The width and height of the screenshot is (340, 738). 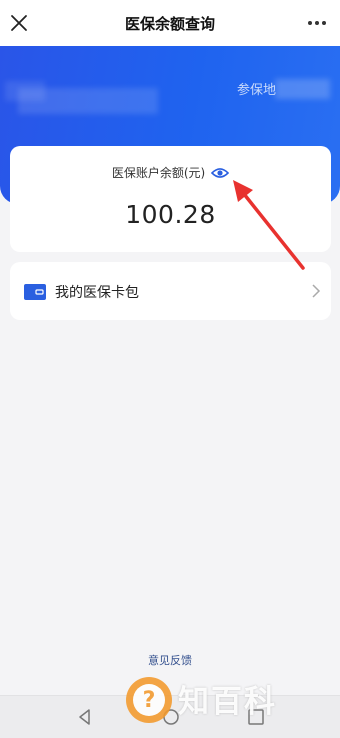 I want to click on balance-amount: 100.28, so click(x=170, y=214).